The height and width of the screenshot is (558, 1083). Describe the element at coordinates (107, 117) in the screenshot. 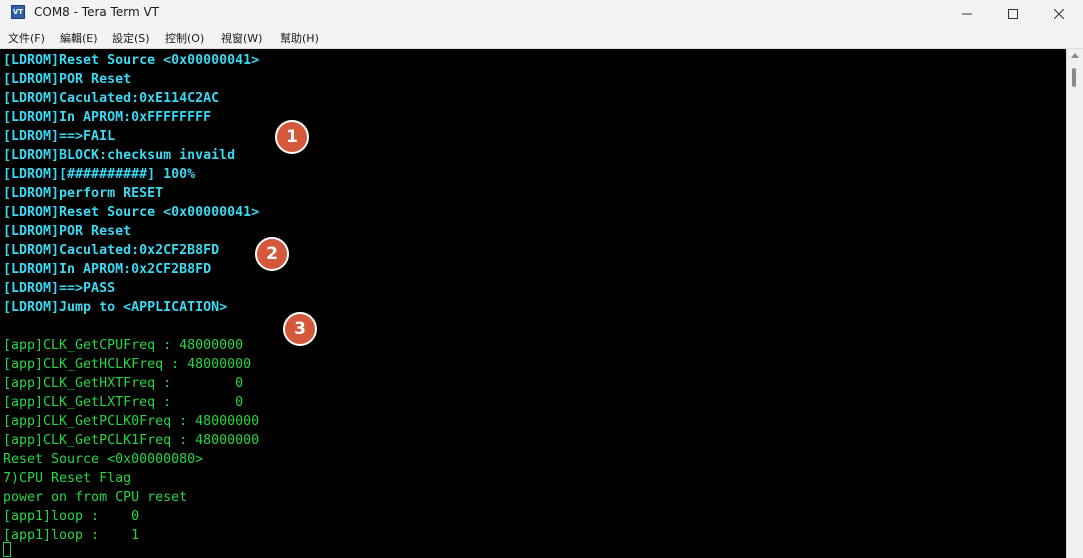

I see `terminal-line: [LDROM]In APROM:0xFFFFFFFF` at that location.